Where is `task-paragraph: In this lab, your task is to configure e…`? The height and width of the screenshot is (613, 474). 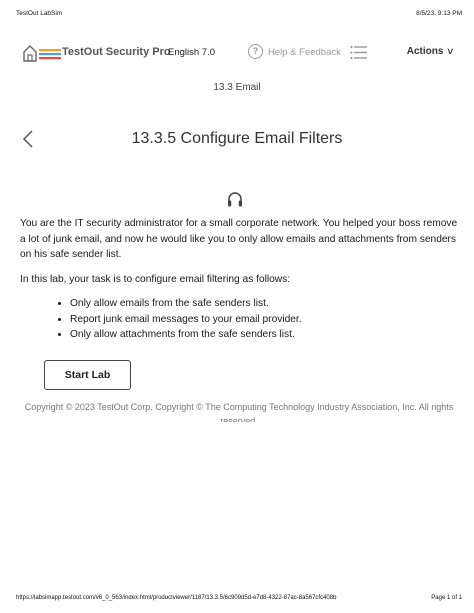 task-paragraph: In this lab, your task is to configure e… is located at coordinates (155, 279).